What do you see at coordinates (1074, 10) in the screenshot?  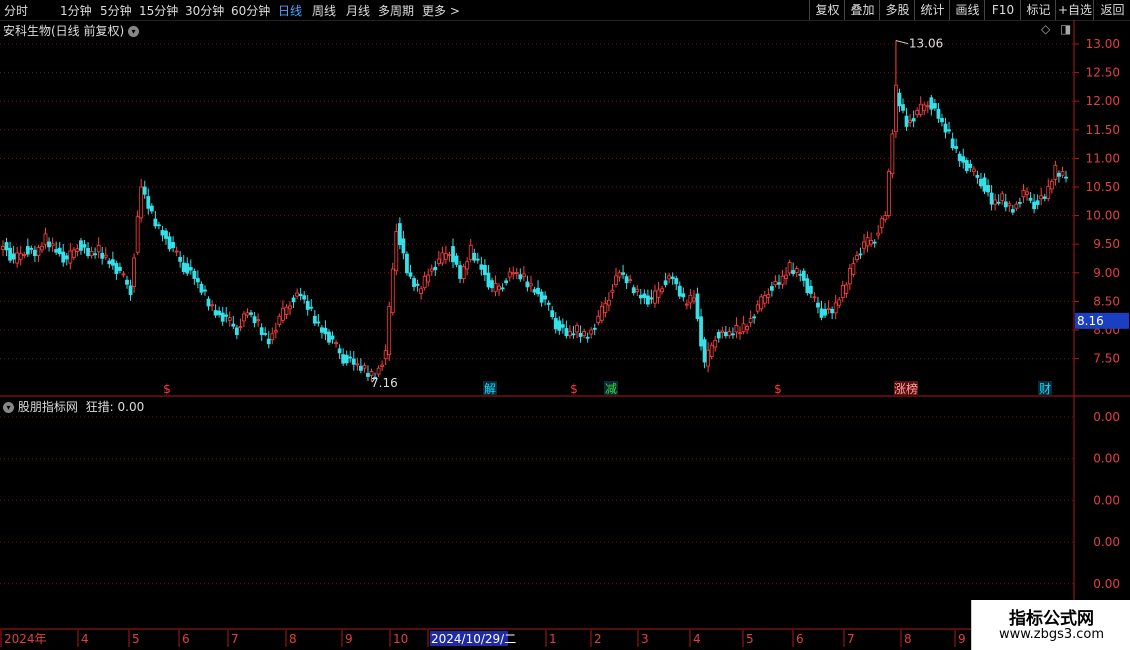 I see `toolbar-action-button: +自选` at bounding box center [1074, 10].